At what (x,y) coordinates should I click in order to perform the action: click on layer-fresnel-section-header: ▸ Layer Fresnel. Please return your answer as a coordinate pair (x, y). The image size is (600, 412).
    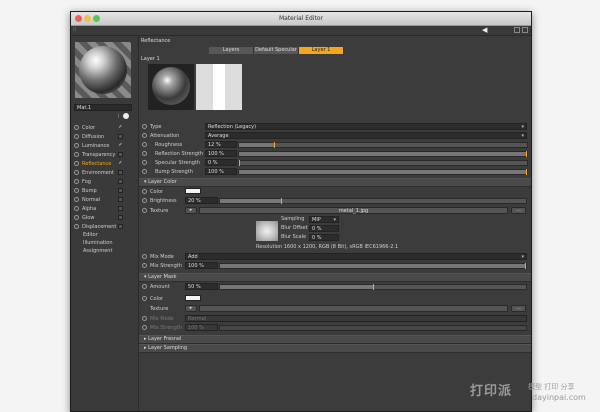
    Looking at the image, I should click on (335, 339).